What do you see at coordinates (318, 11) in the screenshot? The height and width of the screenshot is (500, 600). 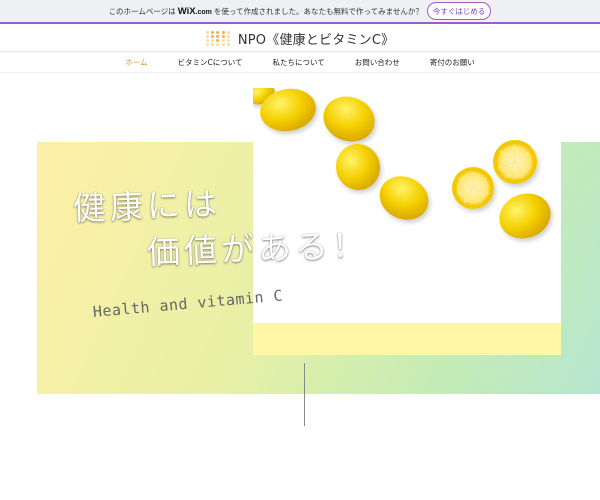 I see `banner-suffix-text: を使って作成されました。あなたも無料で作ってみませんか？` at bounding box center [318, 11].